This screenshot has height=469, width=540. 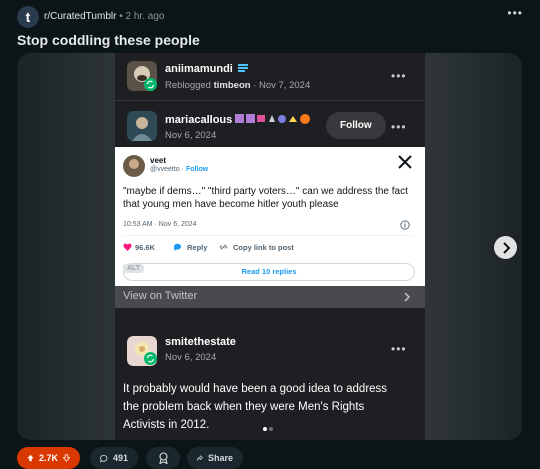 What do you see at coordinates (127, 247) in the screenshot?
I see `heart-icon` at bounding box center [127, 247].